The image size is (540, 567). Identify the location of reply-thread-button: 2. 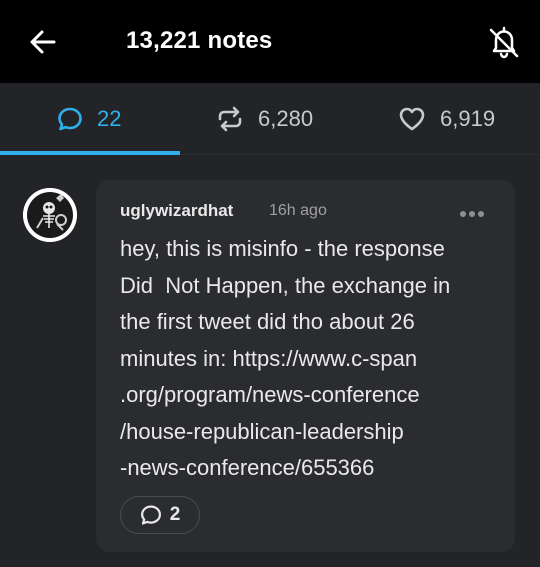
(160, 515).